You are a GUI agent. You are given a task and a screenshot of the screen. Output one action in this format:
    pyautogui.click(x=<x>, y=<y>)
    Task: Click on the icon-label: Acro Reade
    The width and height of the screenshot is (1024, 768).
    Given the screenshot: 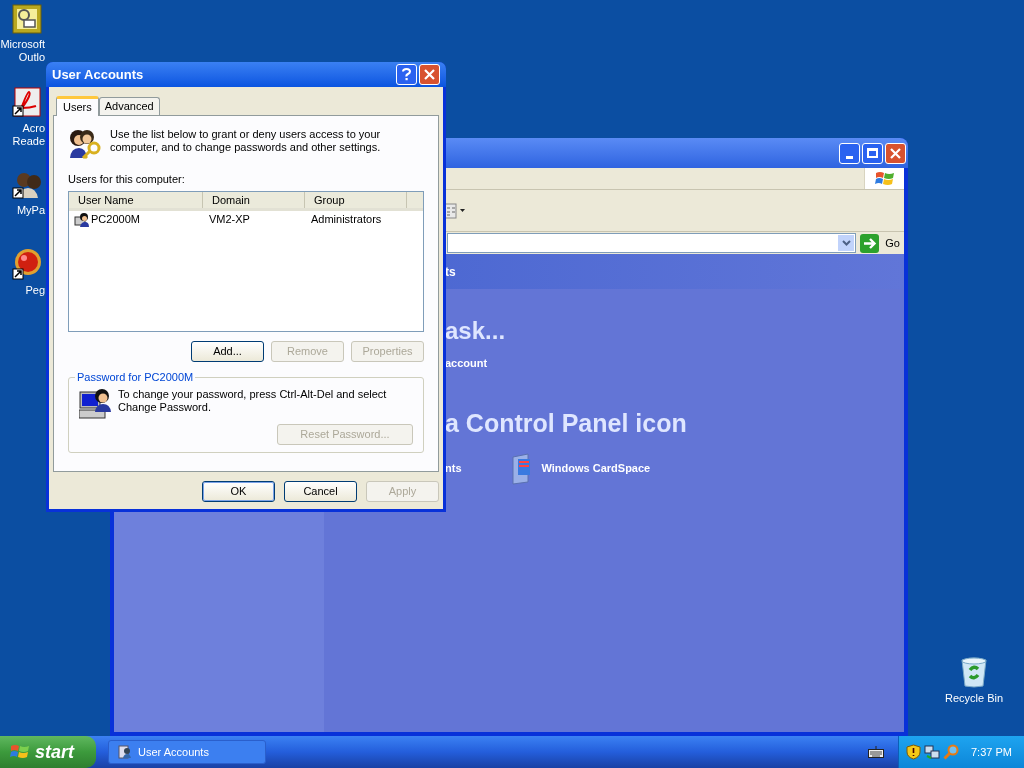 What is the action you would take?
    pyautogui.click(x=28, y=135)
    